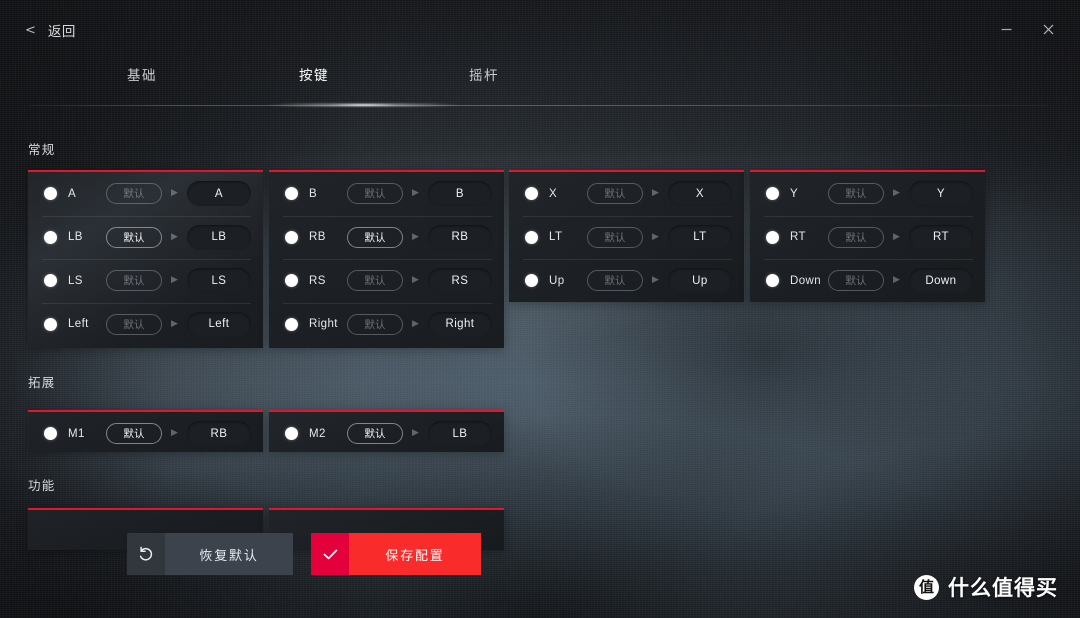 The height and width of the screenshot is (618, 1080). What do you see at coordinates (72, 193) in the screenshot?
I see `binding-key-label: A` at bounding box center [72, 193].